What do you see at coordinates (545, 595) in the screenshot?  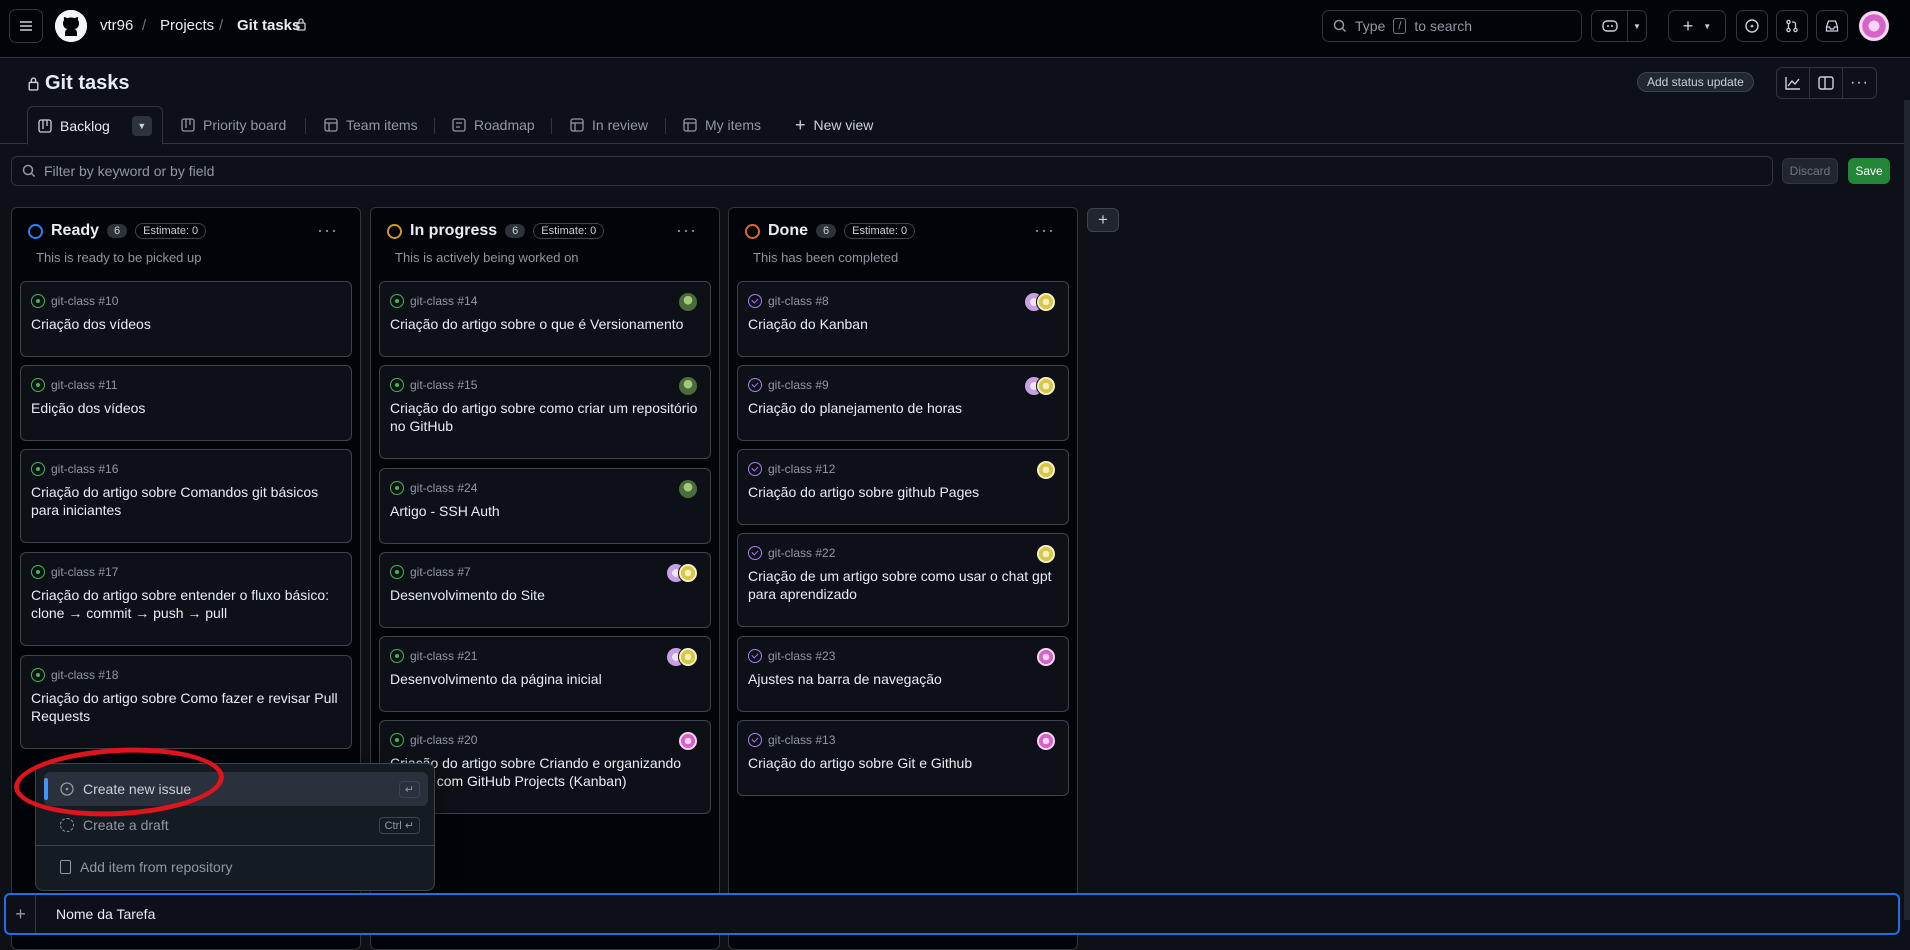 I see `issue-title: Desenvolvimento do Site` at bounding box center [545, 595].